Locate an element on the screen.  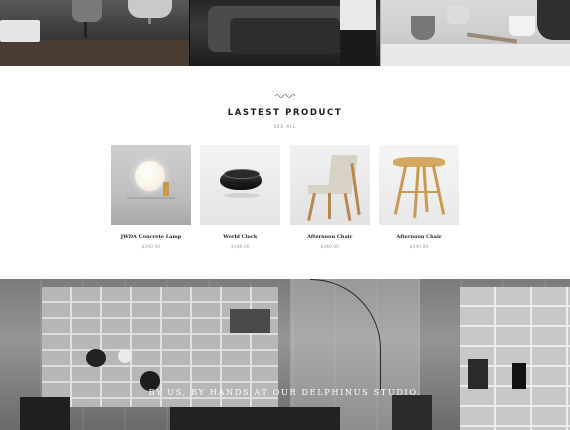
product-card: JWDA Concrete Lamp $340.00 is located at coordinates (151, 197).